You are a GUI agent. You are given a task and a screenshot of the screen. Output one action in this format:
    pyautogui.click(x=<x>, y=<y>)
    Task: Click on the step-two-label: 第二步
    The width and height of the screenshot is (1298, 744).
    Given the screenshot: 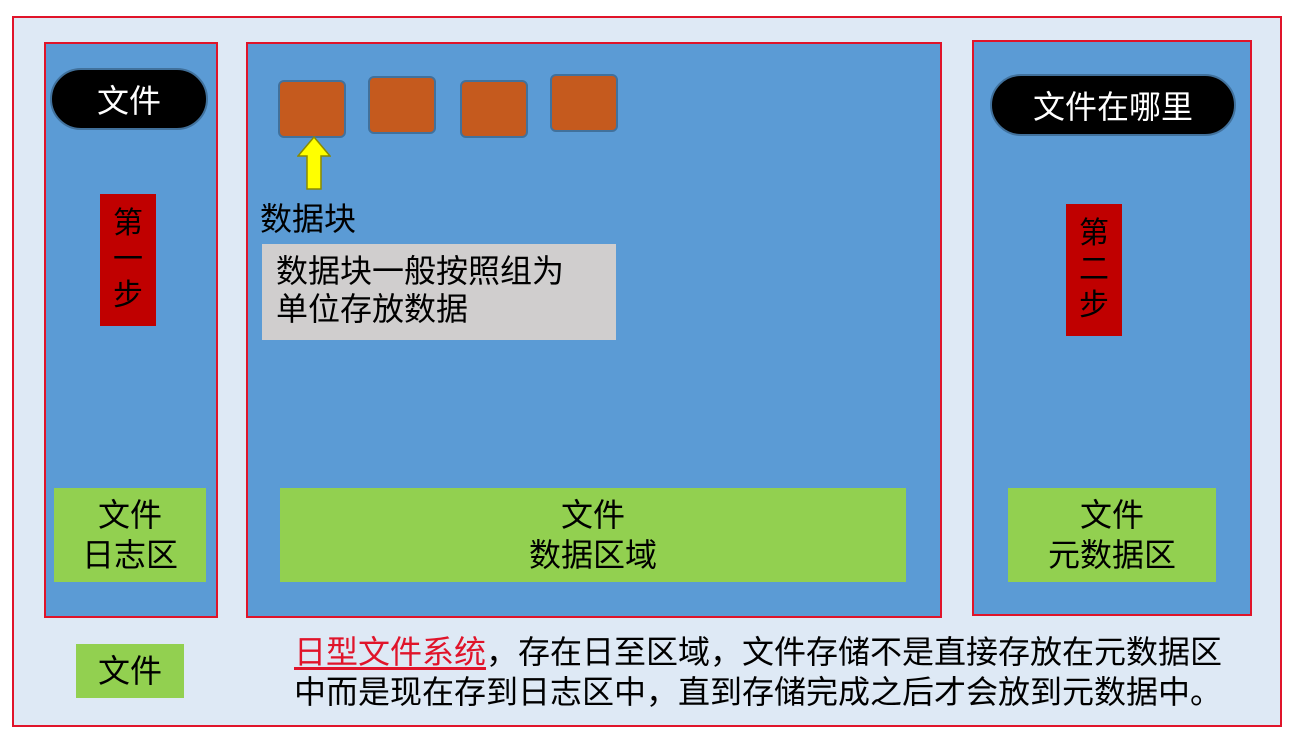 What is the action you would take?
    pyautogui.click(x=1094, y=270)
    